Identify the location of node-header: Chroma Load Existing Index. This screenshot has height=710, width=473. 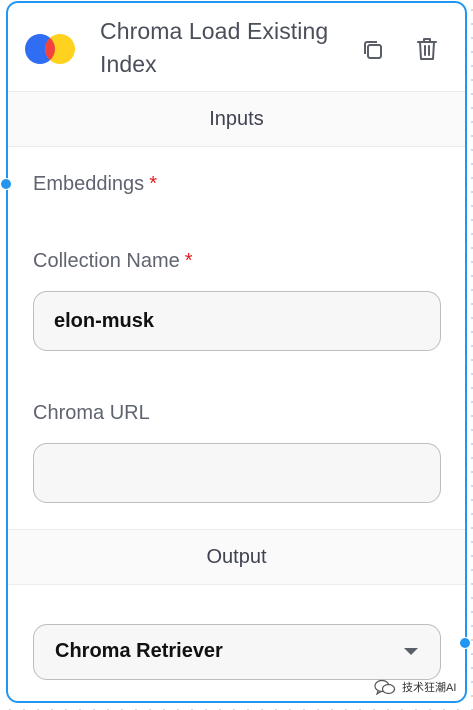
(236, 47).